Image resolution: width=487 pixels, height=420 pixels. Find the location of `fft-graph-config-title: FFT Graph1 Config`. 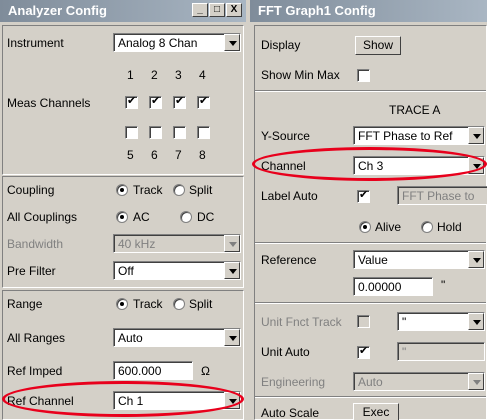

fft-graph-config-title: FFT Graph1 Config is located at coordinates (317, 10).